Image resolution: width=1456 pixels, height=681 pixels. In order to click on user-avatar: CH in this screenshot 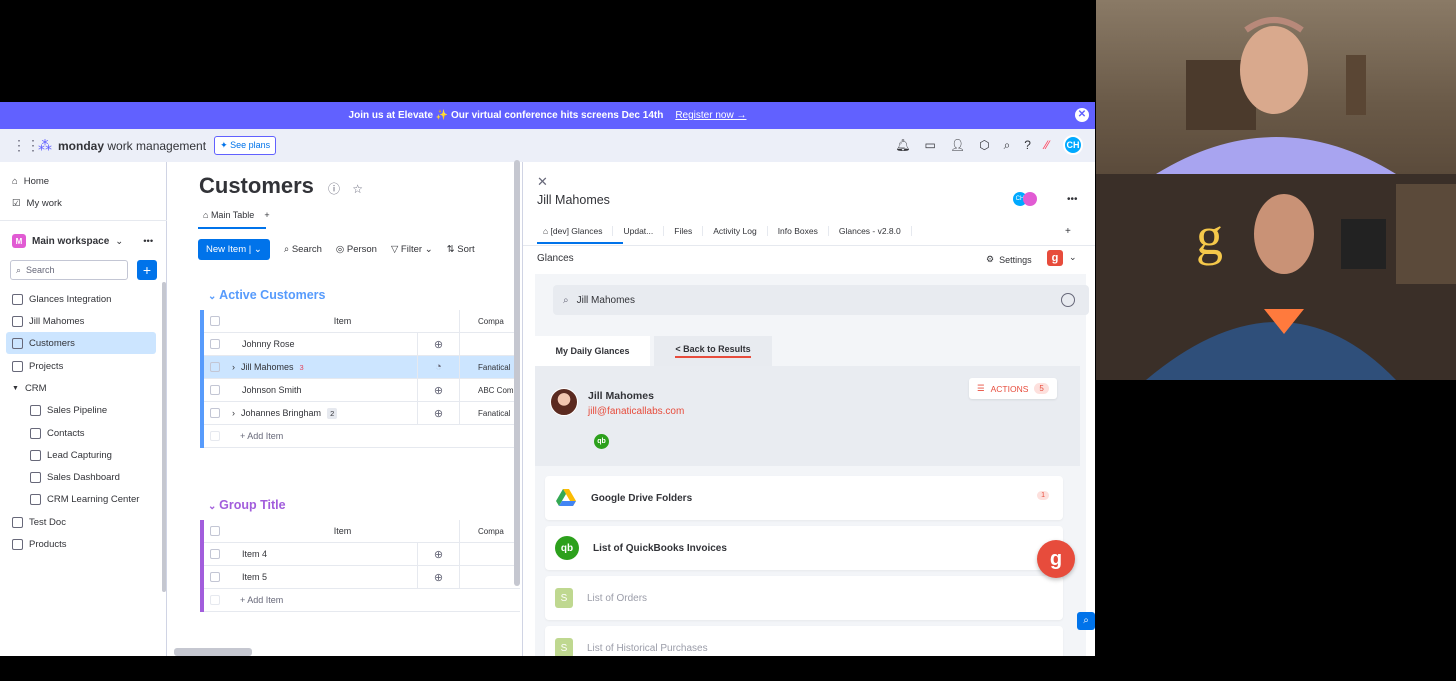, I will do `click(1073, 145)`.